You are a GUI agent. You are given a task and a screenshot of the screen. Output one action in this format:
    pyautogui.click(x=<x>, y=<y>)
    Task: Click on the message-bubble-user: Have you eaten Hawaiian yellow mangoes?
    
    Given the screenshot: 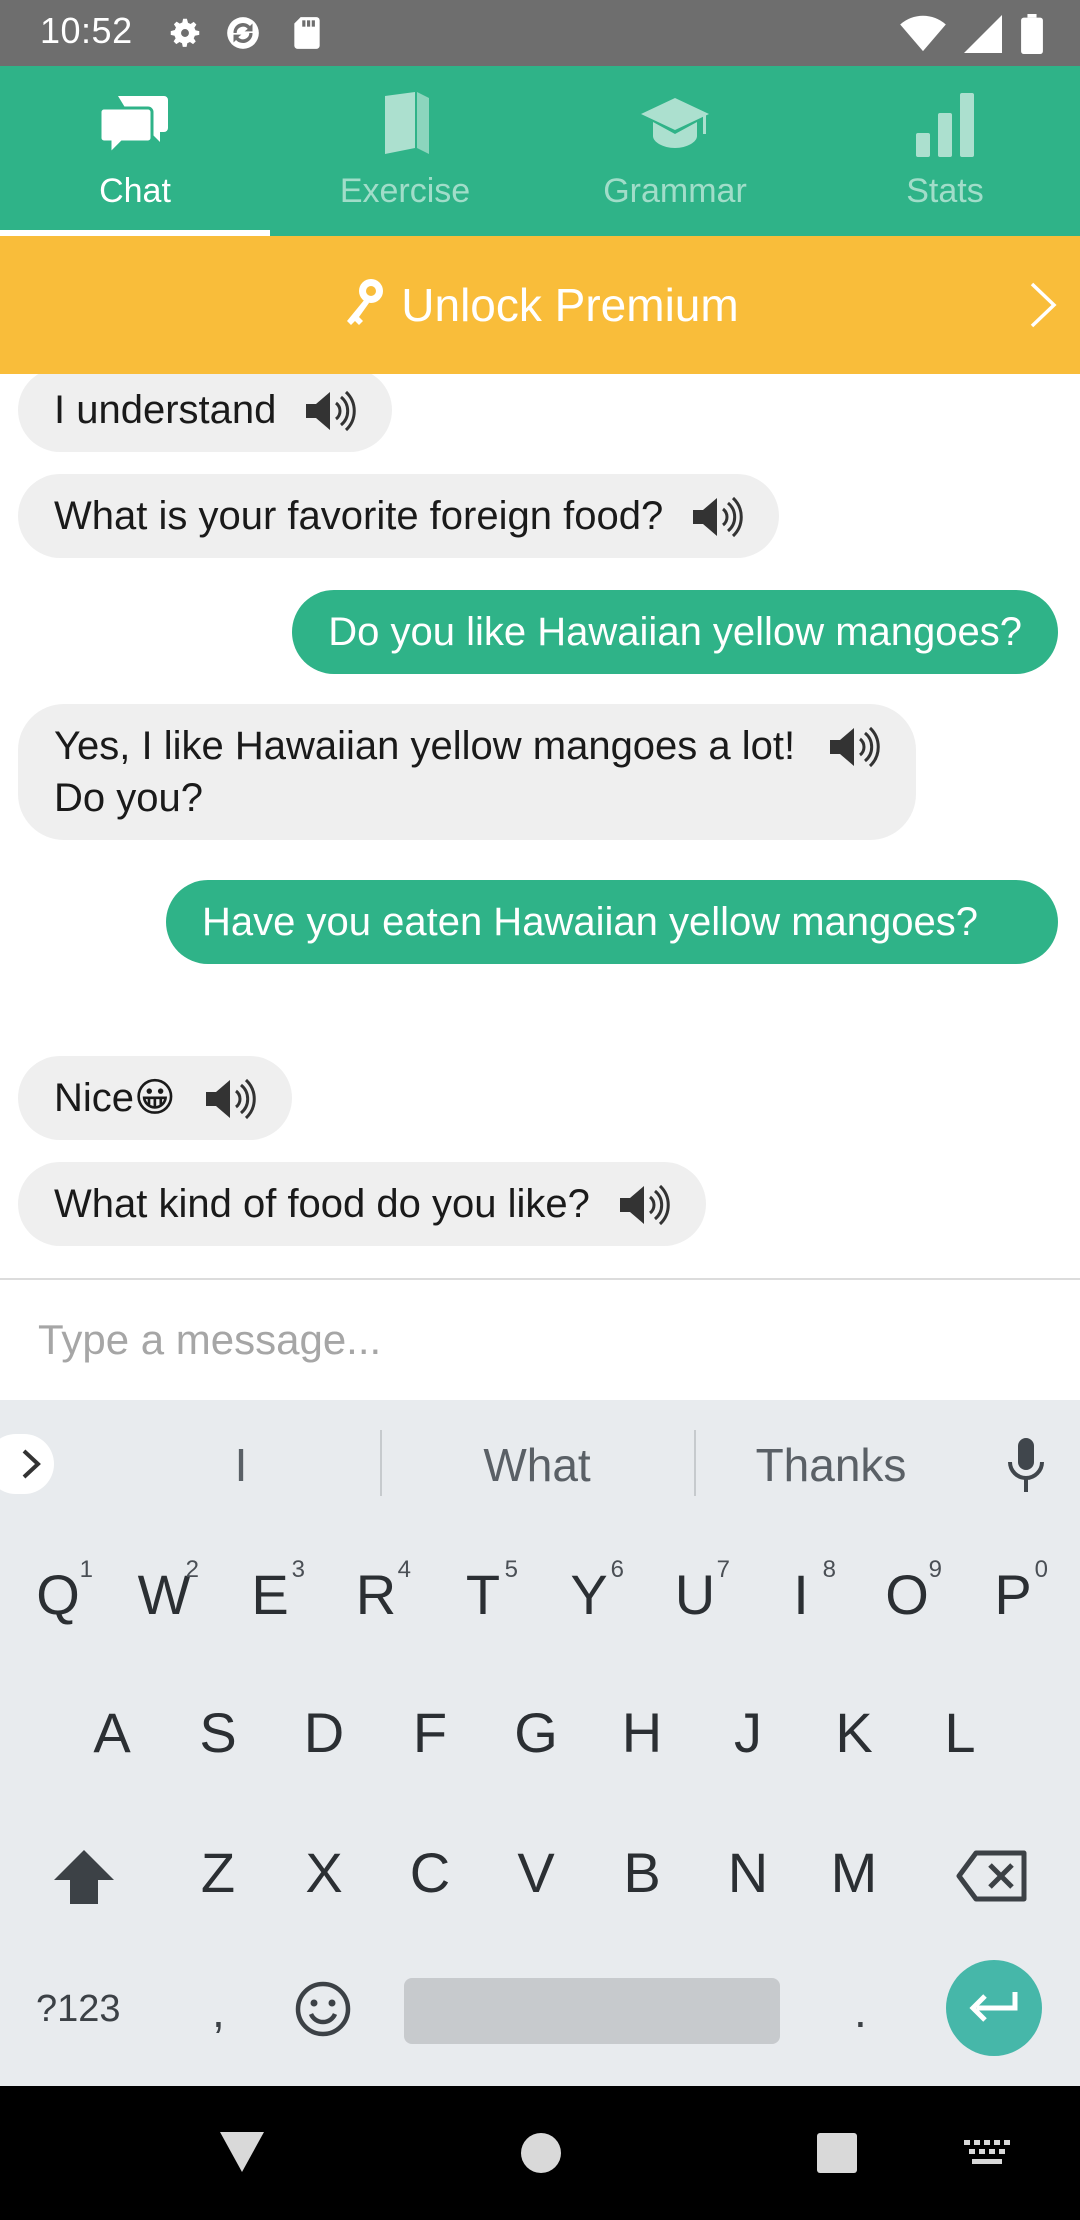 What is the action you would take?
    pyautogui.click(x=612, y=922)
    